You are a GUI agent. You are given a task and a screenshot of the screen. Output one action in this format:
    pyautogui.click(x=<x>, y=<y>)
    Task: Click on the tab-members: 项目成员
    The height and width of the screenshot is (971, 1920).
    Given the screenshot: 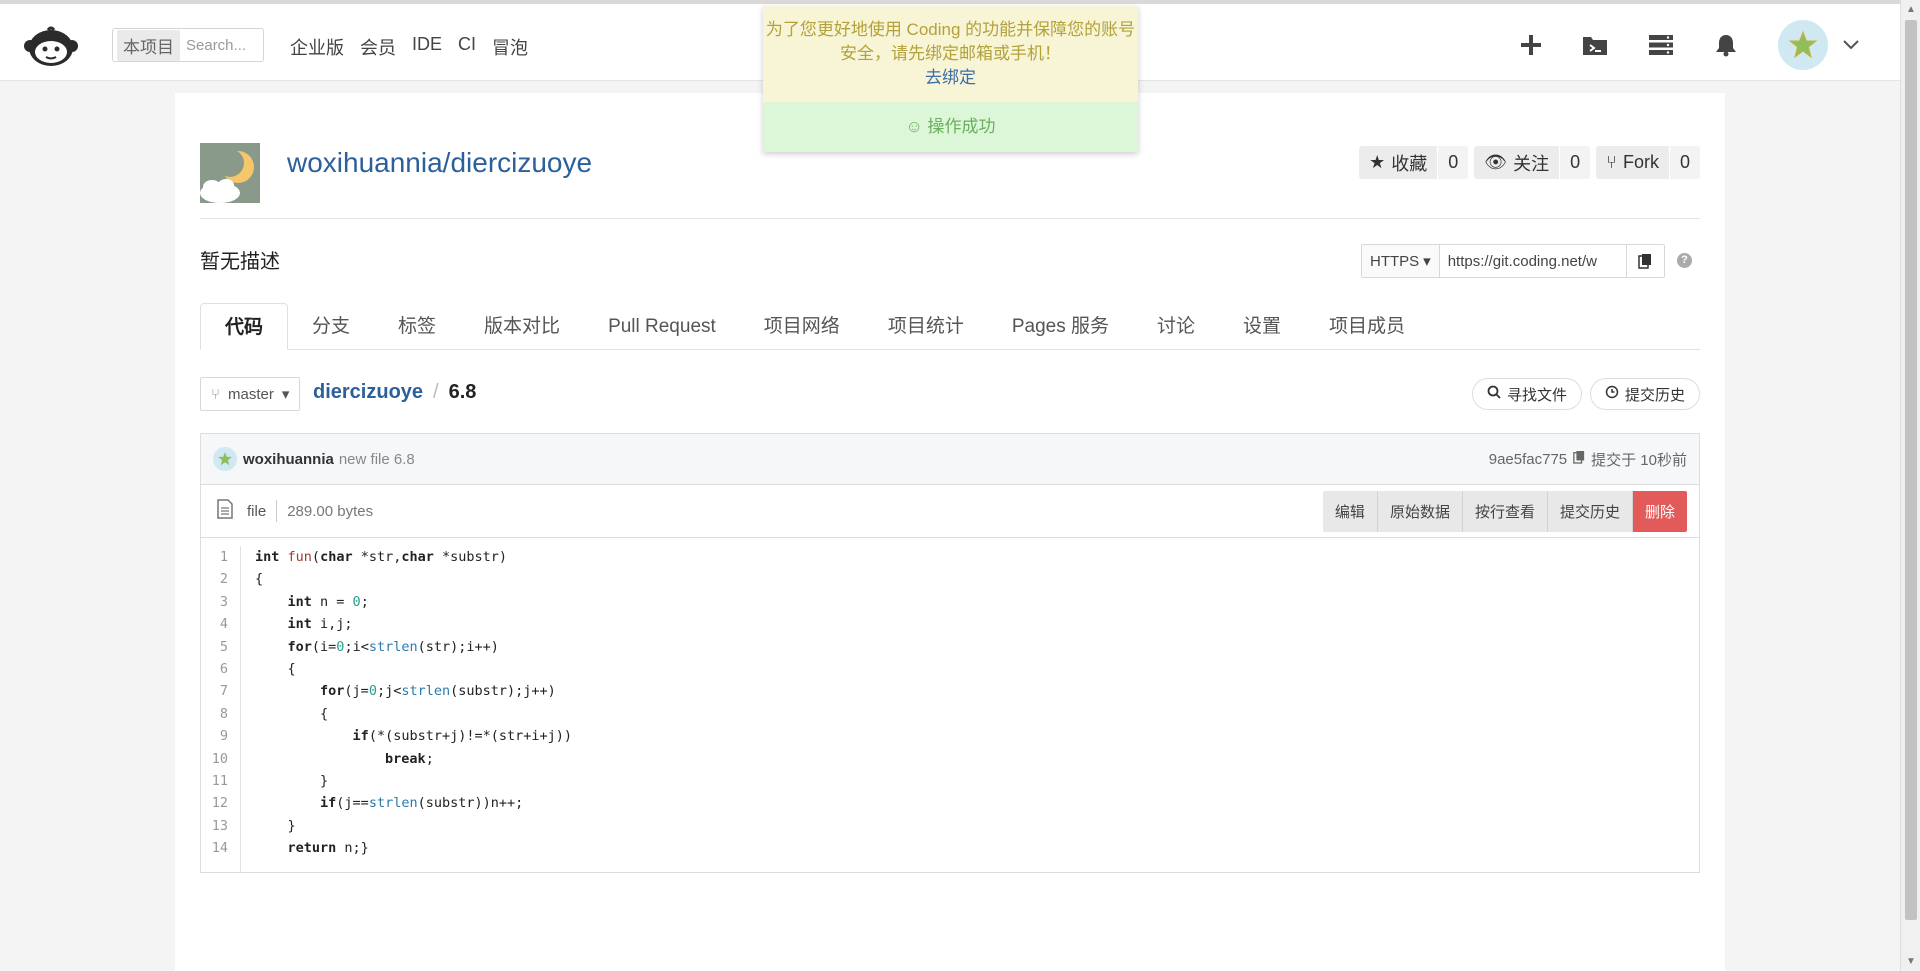 What is the action you would take?
    pyautogui.click(x=1367, y=326)
    